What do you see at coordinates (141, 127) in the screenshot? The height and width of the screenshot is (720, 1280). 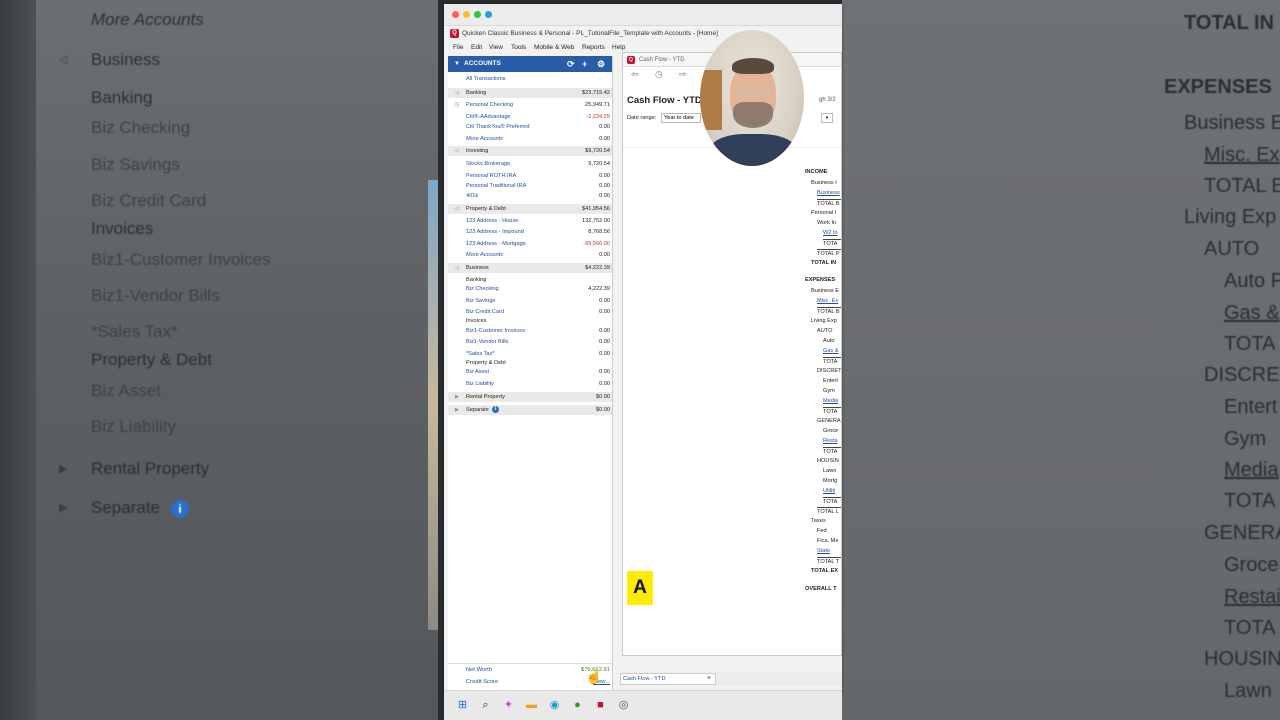 I see `left-zoom-item: Biz Checking` at bounding box center [141, 127].